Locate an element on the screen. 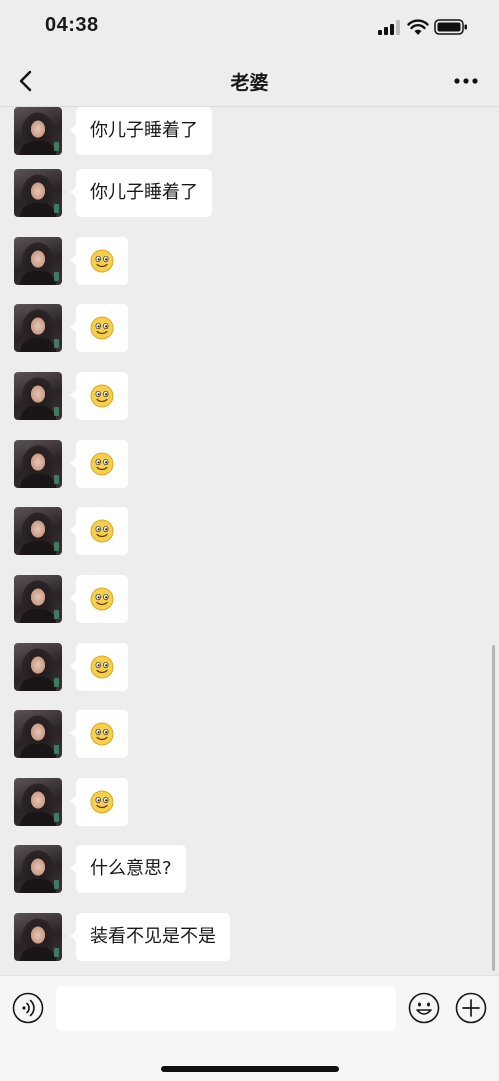 The image size is (499, 1081). home-indicator is located at coordinates (250, 1069).